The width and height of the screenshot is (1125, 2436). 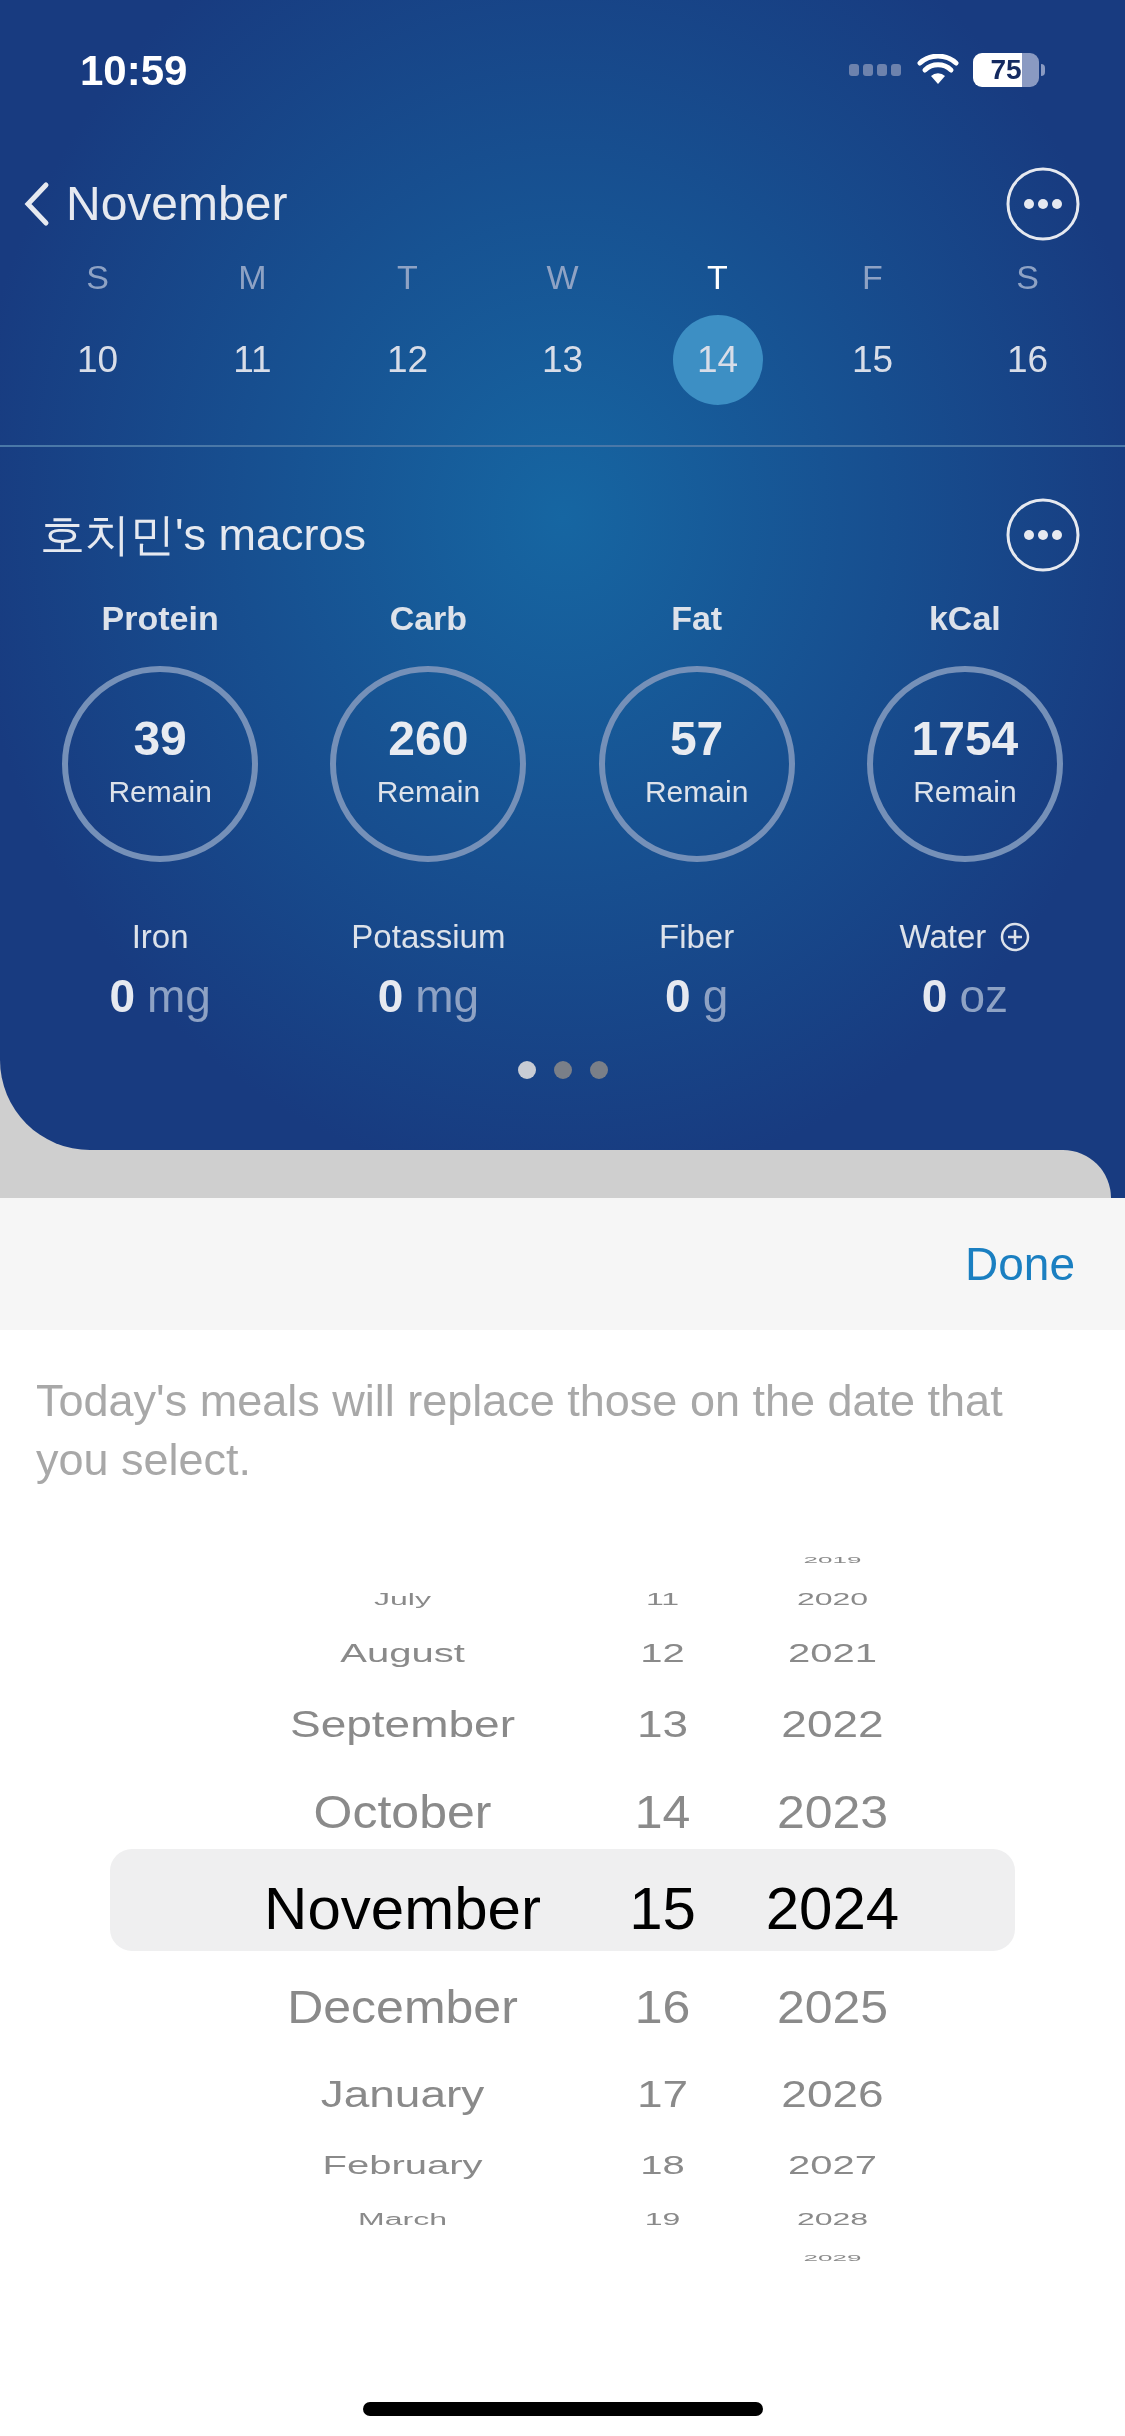 What do you see at coordinates (662, 1599) in the screenshot?
I see `picker-option: 11` at bounding box center [662, 1599].